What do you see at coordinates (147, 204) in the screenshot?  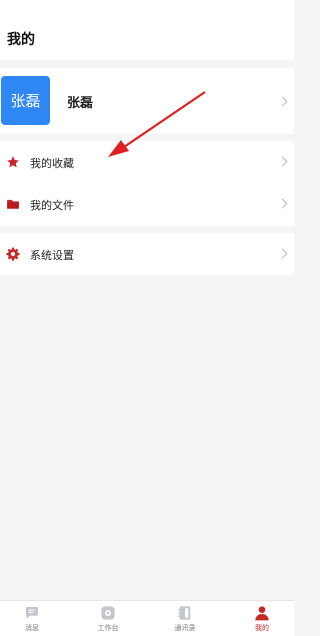 I see `menu-item-files: 我的文件` at bounding box center [147, 204].